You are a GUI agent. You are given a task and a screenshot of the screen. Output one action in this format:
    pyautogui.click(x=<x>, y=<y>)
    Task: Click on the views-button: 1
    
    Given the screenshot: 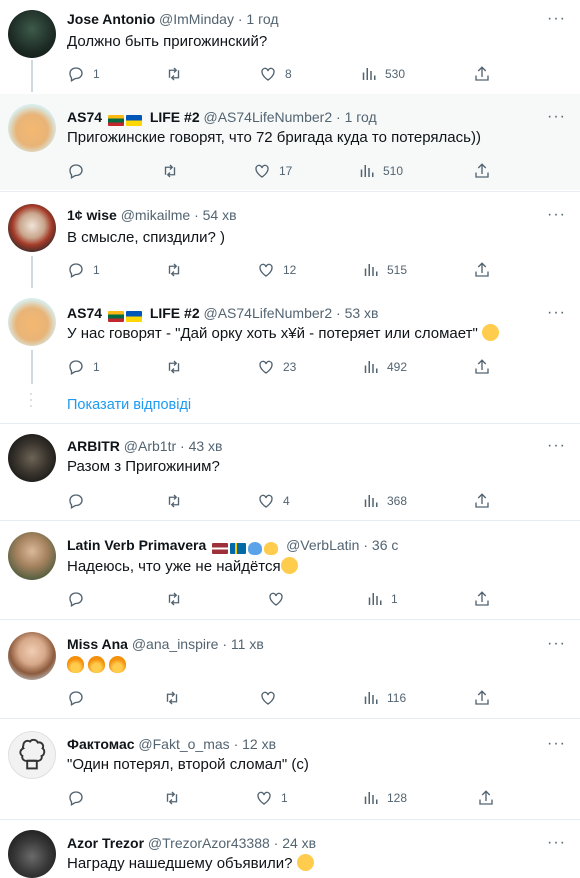 What is the action you would take?
    pyautogui.click(x=381, y=598)
    